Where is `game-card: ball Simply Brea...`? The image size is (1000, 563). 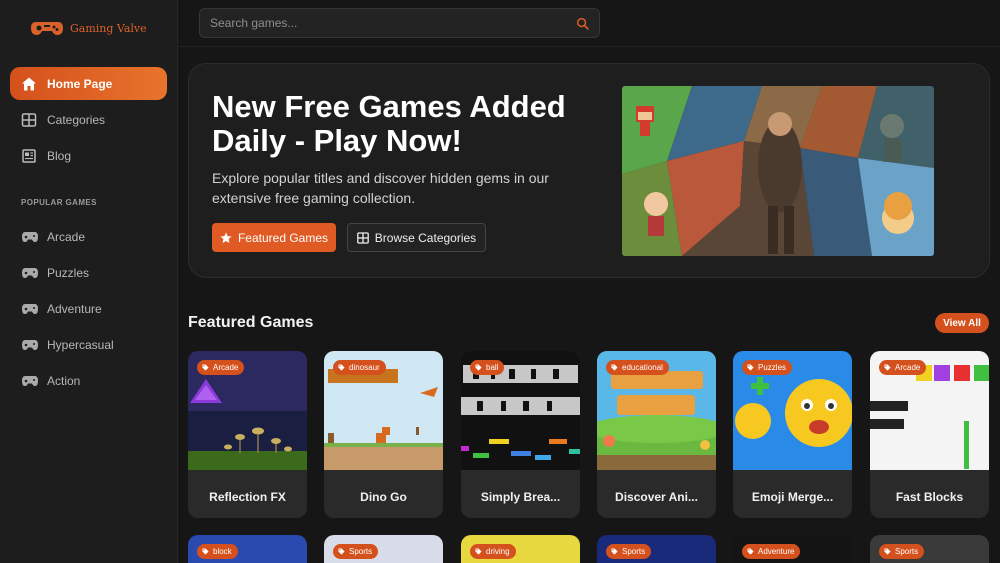 game-card: ball Simply Brea... is located at coordinates (520, 434).